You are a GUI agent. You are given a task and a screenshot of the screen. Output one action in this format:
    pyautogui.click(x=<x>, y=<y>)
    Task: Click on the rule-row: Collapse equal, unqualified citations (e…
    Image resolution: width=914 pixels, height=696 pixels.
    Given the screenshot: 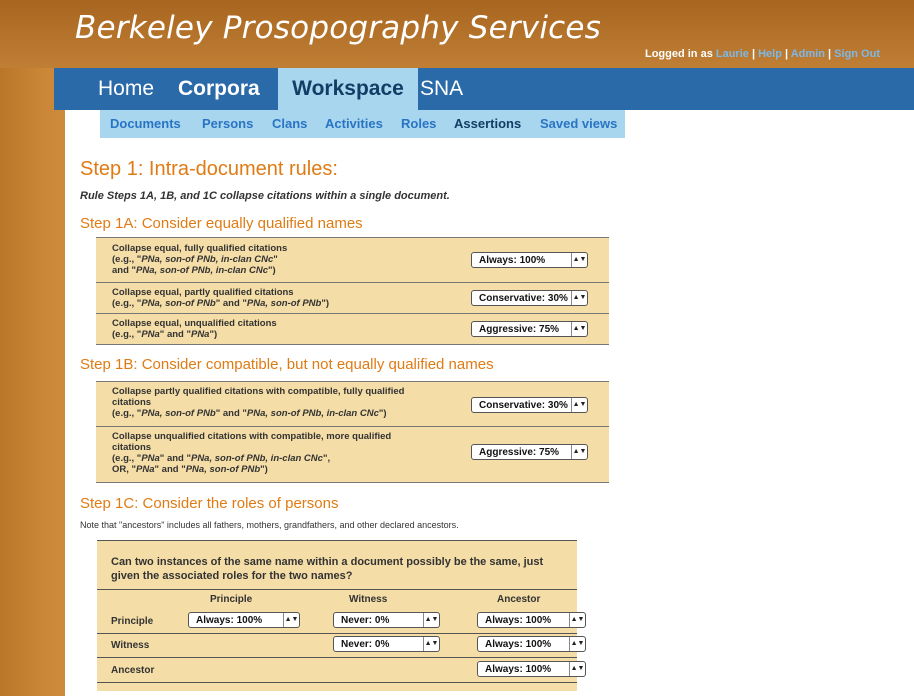 What is the action you would take?
    pyautogui.click(x=352, y=329)
    